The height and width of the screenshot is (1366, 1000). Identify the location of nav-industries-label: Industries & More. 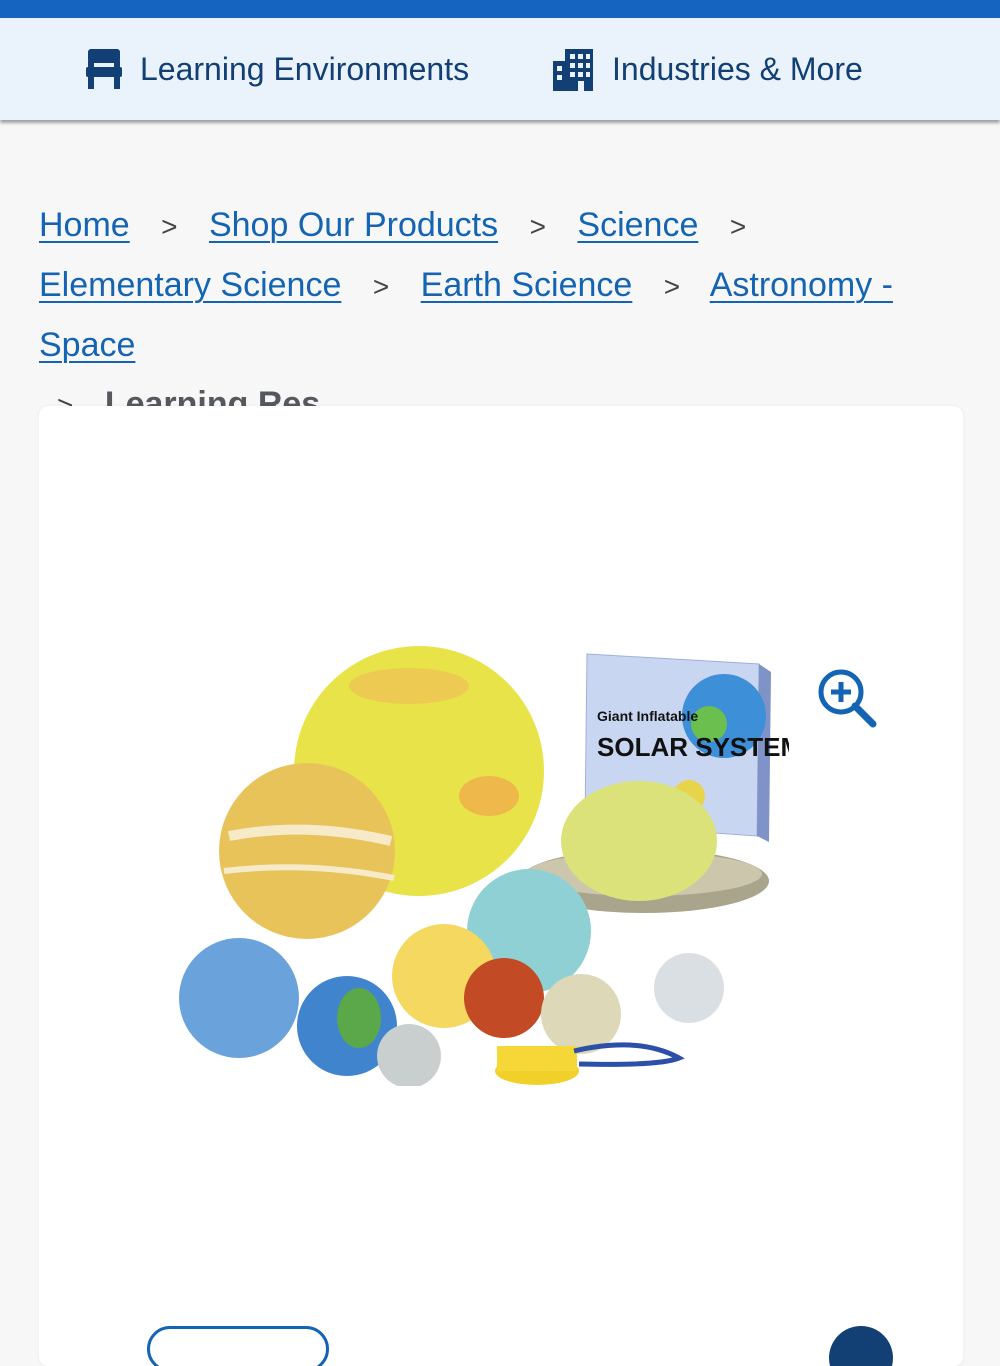
(737, 68).